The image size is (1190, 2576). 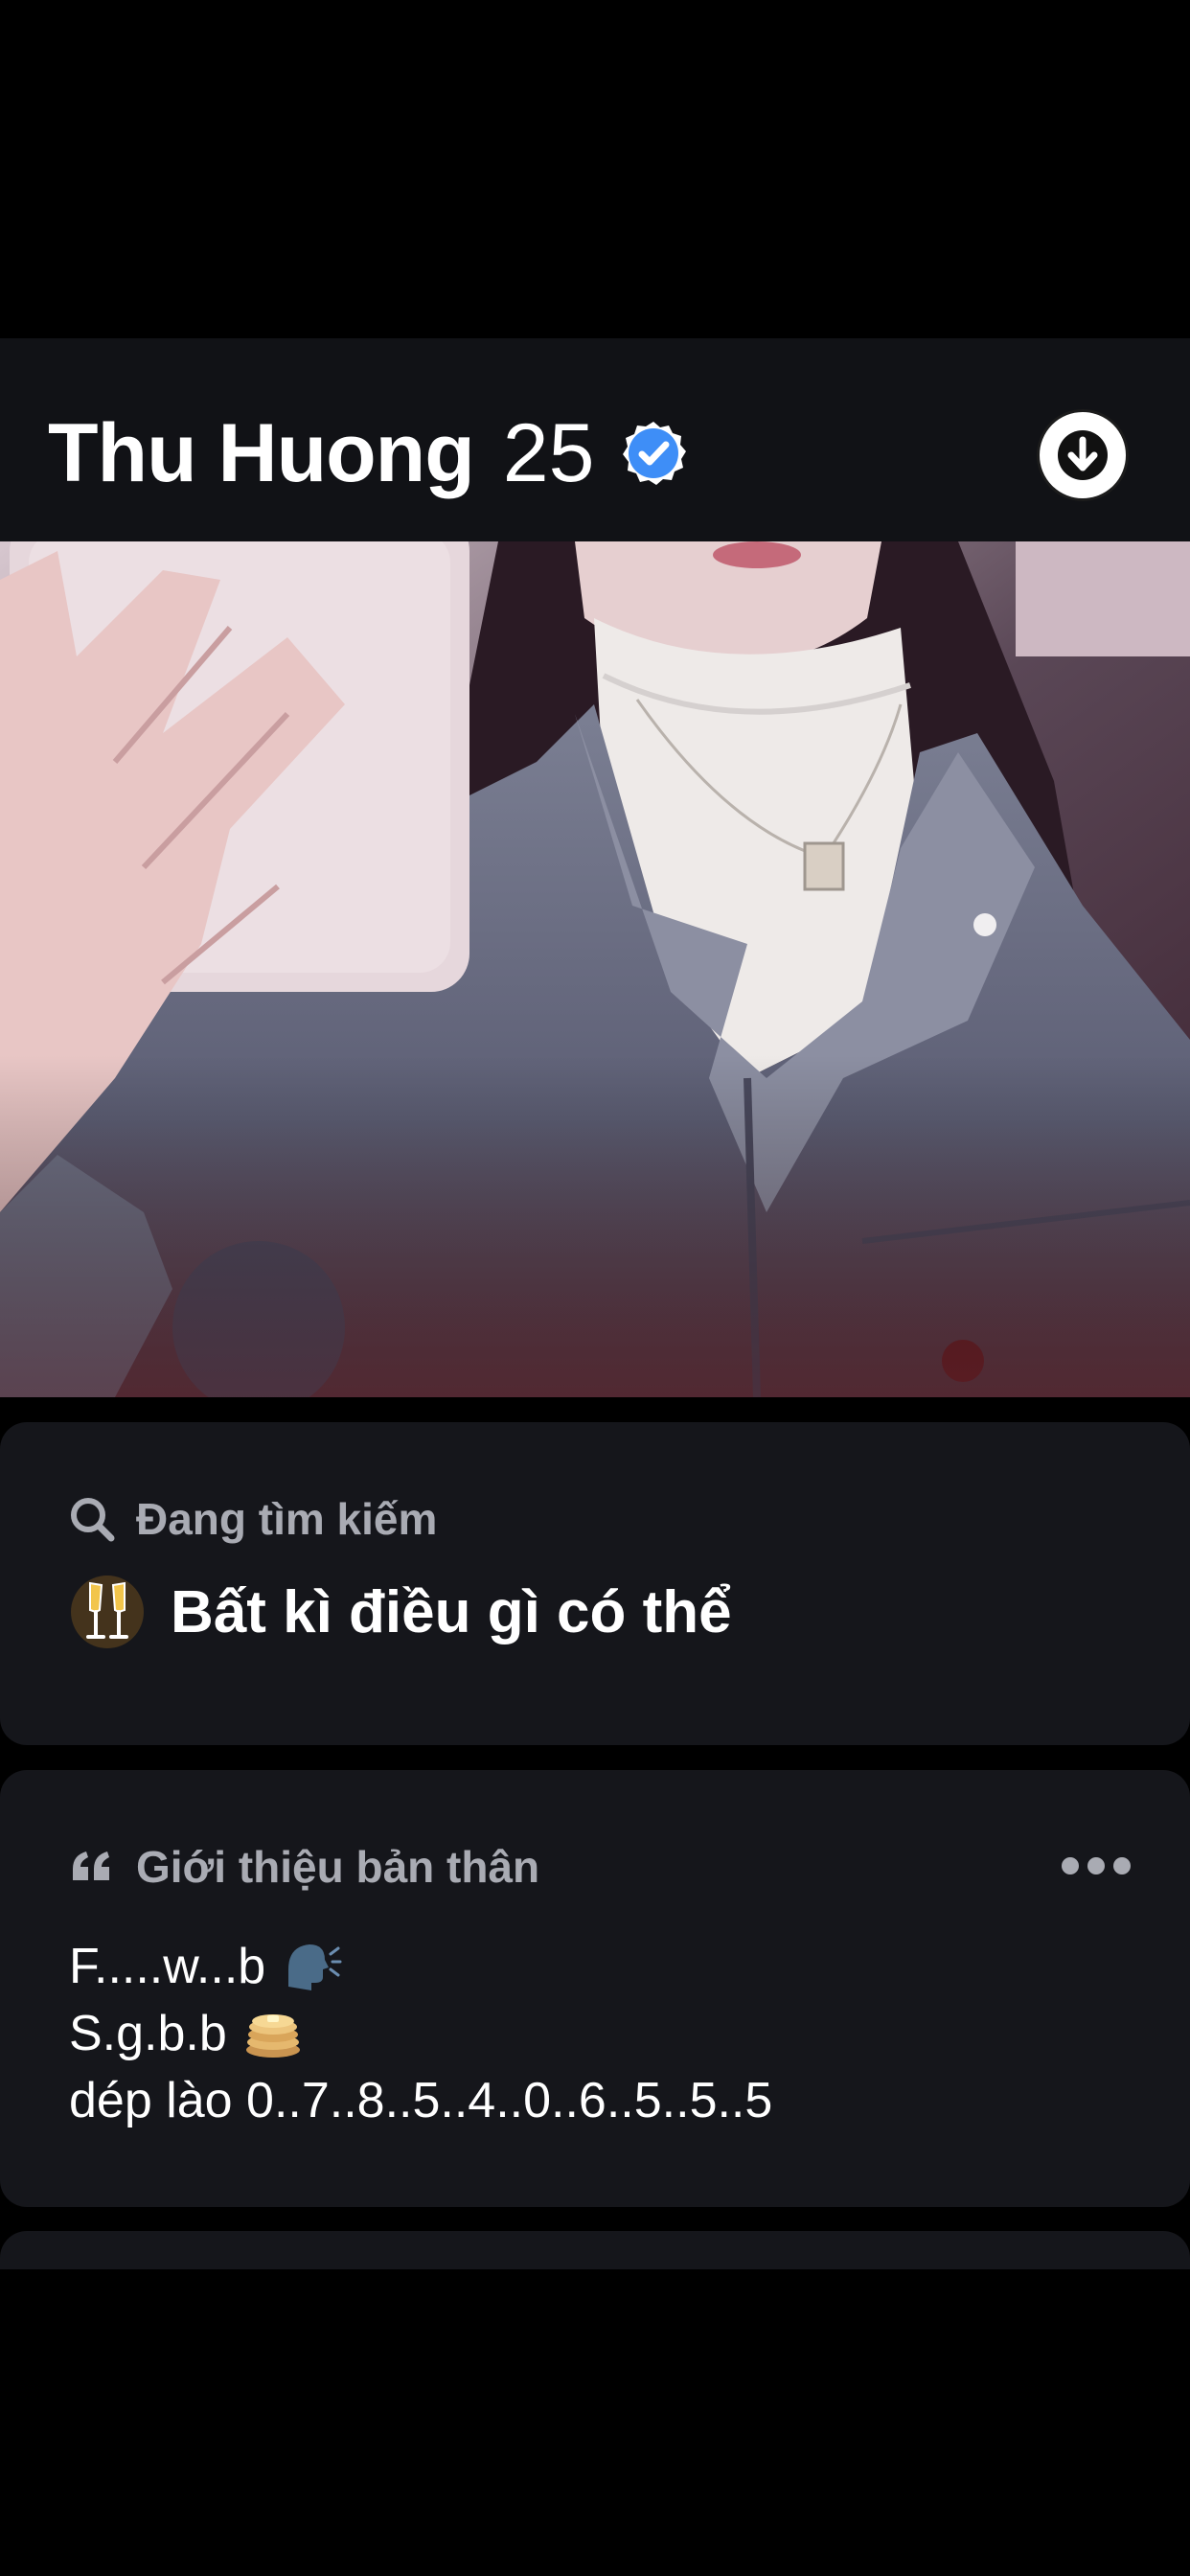 I want to click on about-me-title: Giới thiệu bản thân, so click(x=304, y=1867).